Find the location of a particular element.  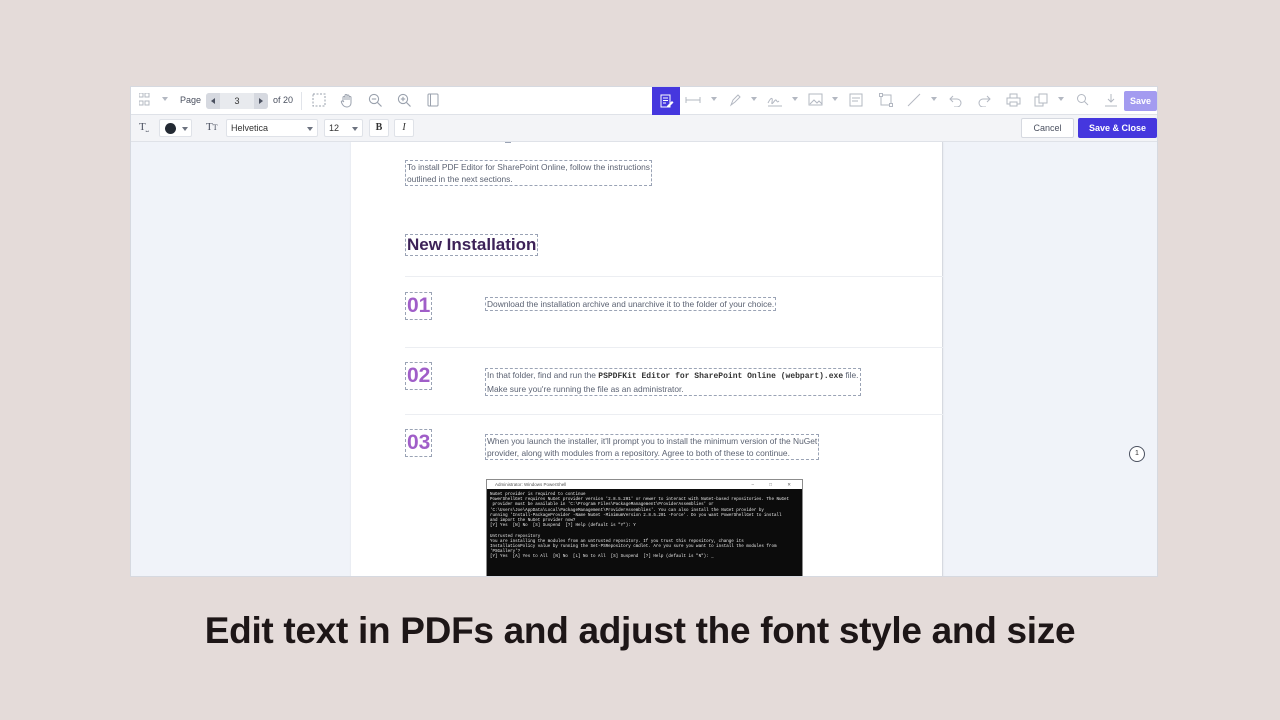

section-heading: New Installation is located at coordinates (472, 245).